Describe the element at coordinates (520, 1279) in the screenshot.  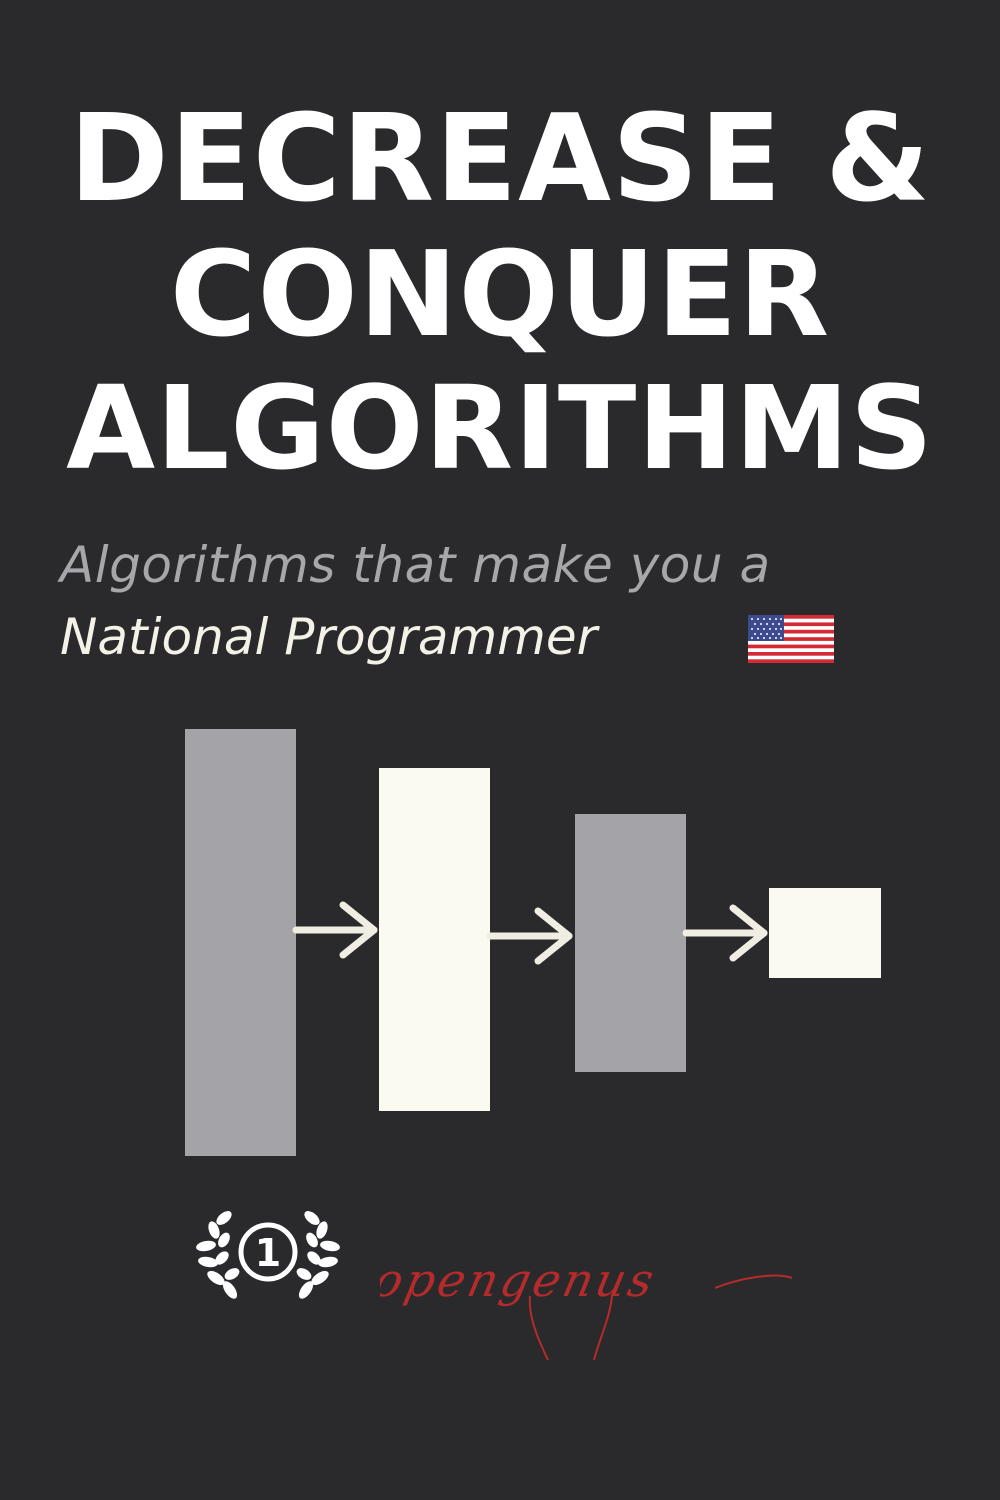
I see `brand-name: opengenus` at that location.